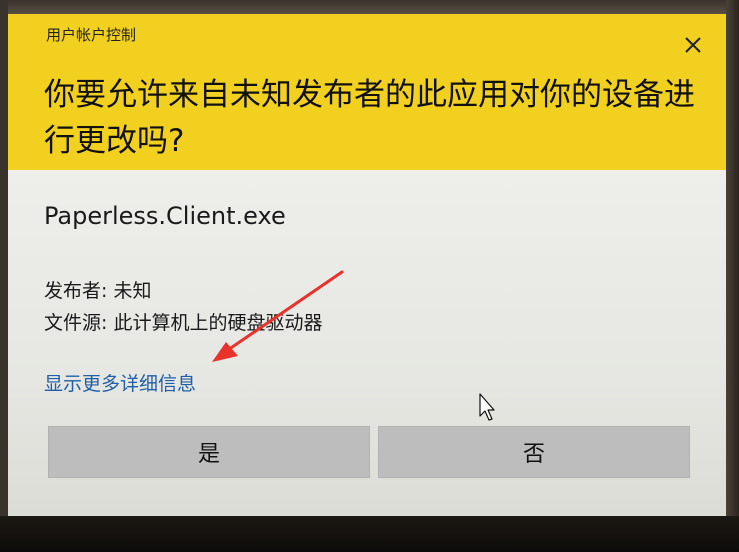 Image resolution: width=739 pixels, height=552 pixels. I want to click on publisher-value: 未知, so click(132, 291).